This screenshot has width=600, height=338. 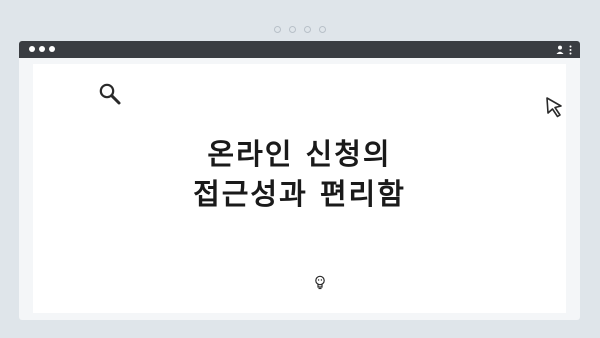 I want to click on lightbulb-icon, so click(x=320, y=284).